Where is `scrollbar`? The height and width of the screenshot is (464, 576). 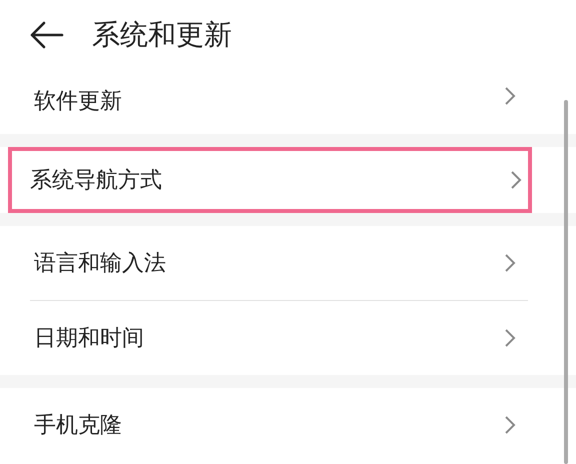
scrollbar is located at coordinates (566, 282).